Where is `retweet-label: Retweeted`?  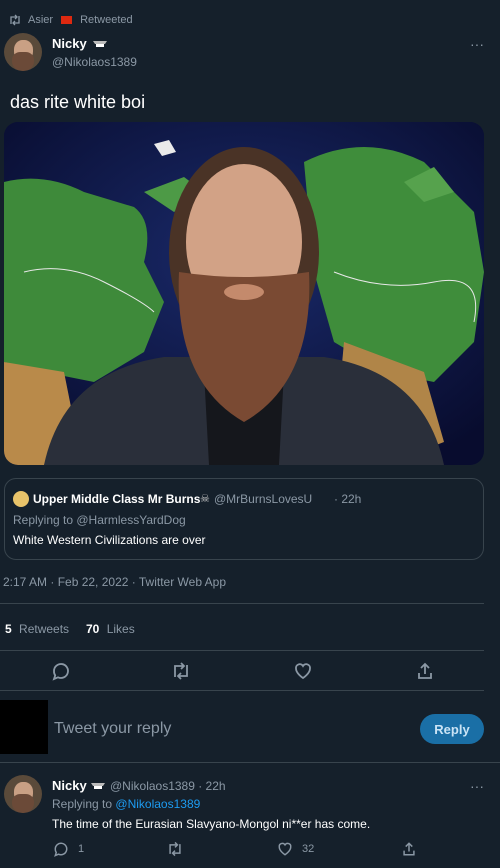
retweet-label: Retweeted is located at coordinates (106, 20).